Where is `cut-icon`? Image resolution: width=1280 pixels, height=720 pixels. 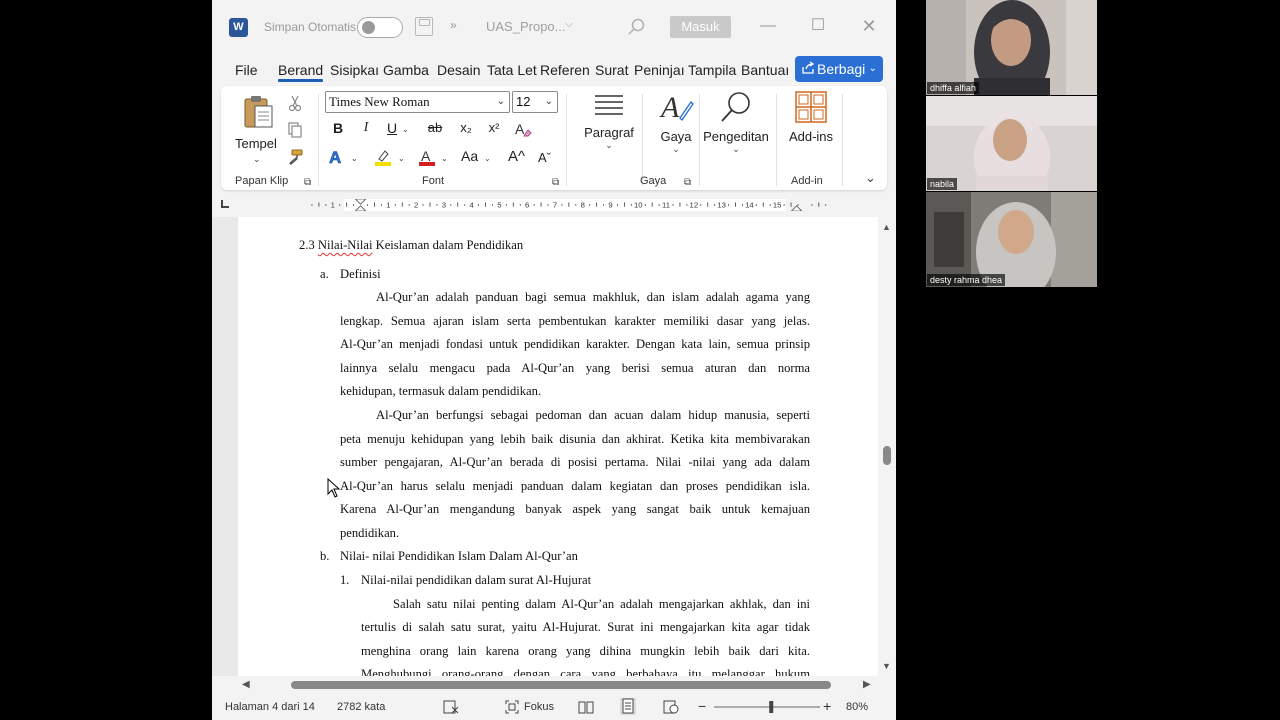 cut-icon is located at coordinates (295, 103).